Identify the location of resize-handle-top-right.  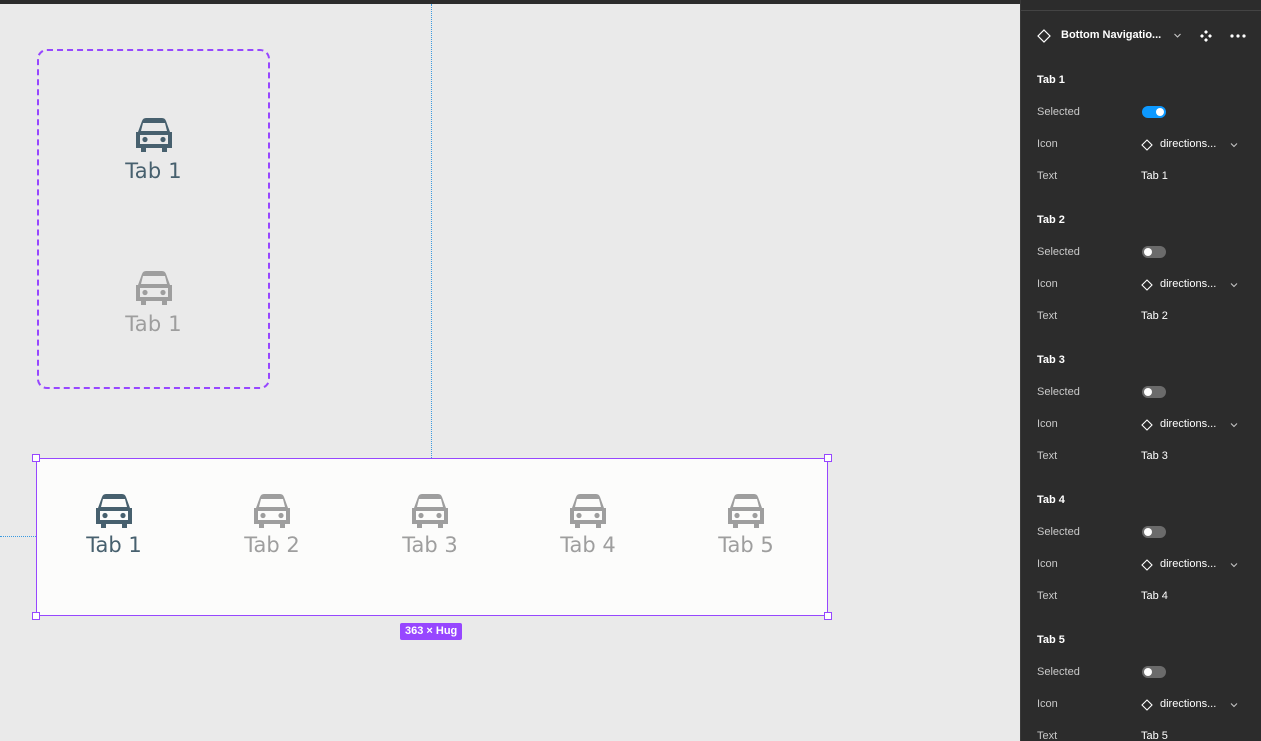
(828, 458).